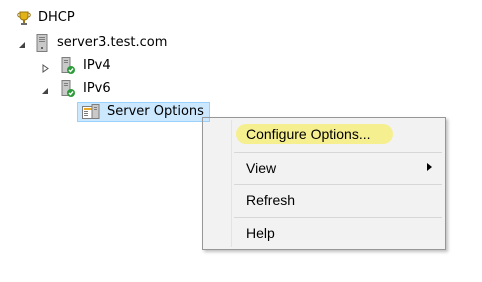  What do you see at coordinates (91, 111) in the screenshot?
I see `server-options-icon` at bounding box center [91, 111].